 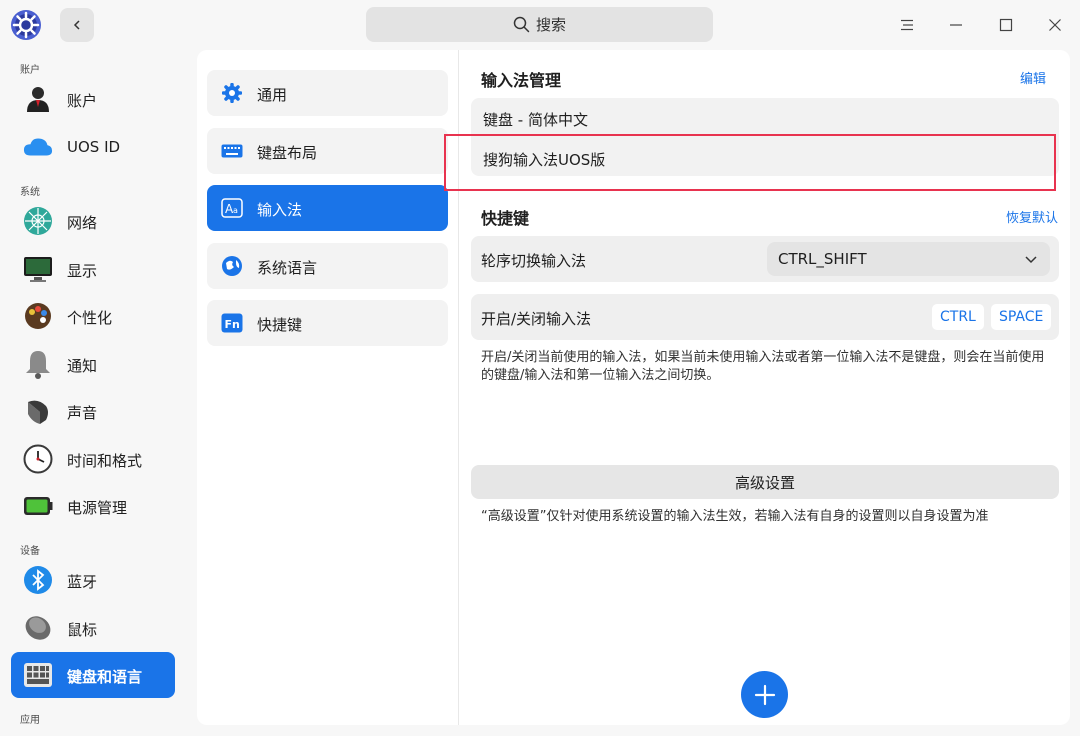 I want to click on sidebar-item-label: UOS ID, so click(x=94, y=147).